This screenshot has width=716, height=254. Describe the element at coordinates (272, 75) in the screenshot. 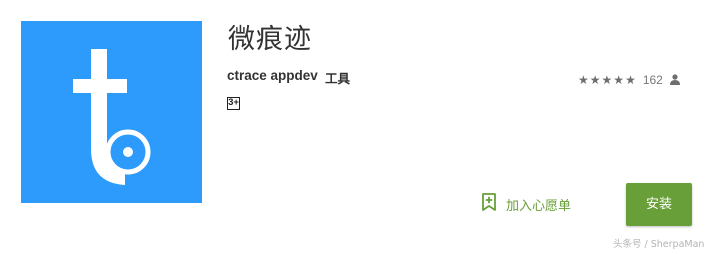

I see `developer-link: ctrace appdev` at that location.